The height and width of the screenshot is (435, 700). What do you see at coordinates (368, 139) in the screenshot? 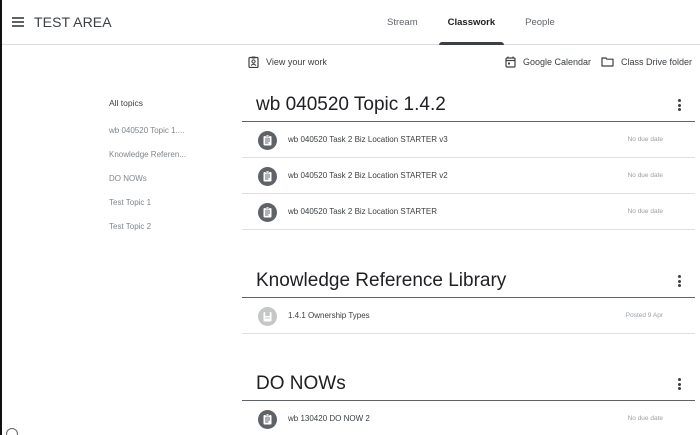
I see `item-title: wb 040520 Task 2 Biz Location STARTER v3` at bounding box center [368, 139].